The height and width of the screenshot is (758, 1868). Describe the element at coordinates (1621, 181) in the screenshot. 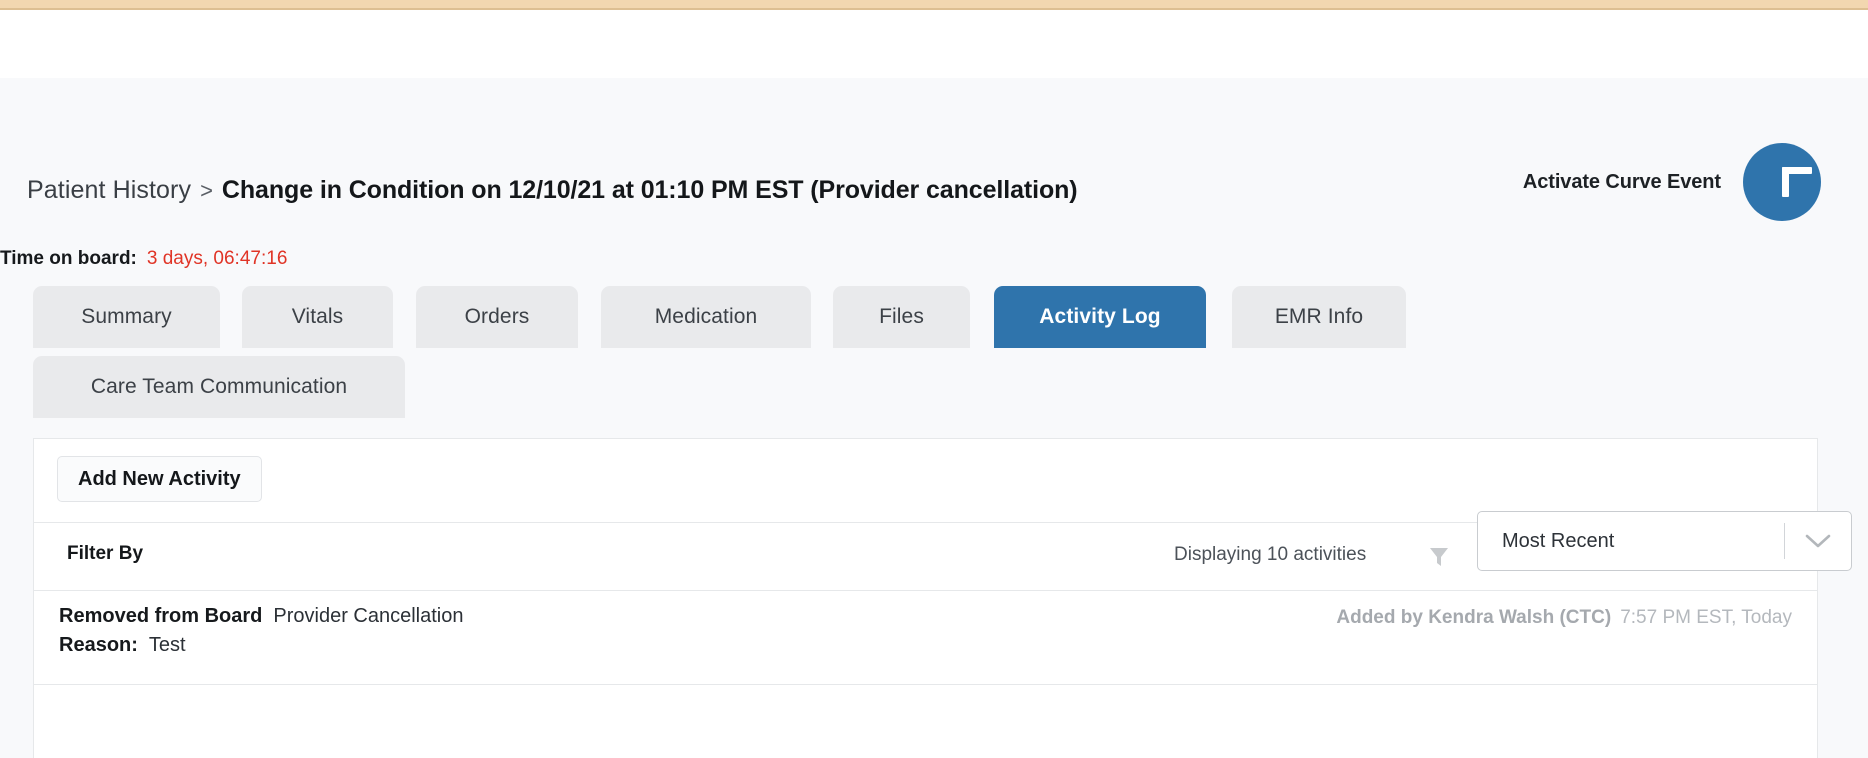

I see `activate-curve-event-label: Activate Curve Event` at that location.